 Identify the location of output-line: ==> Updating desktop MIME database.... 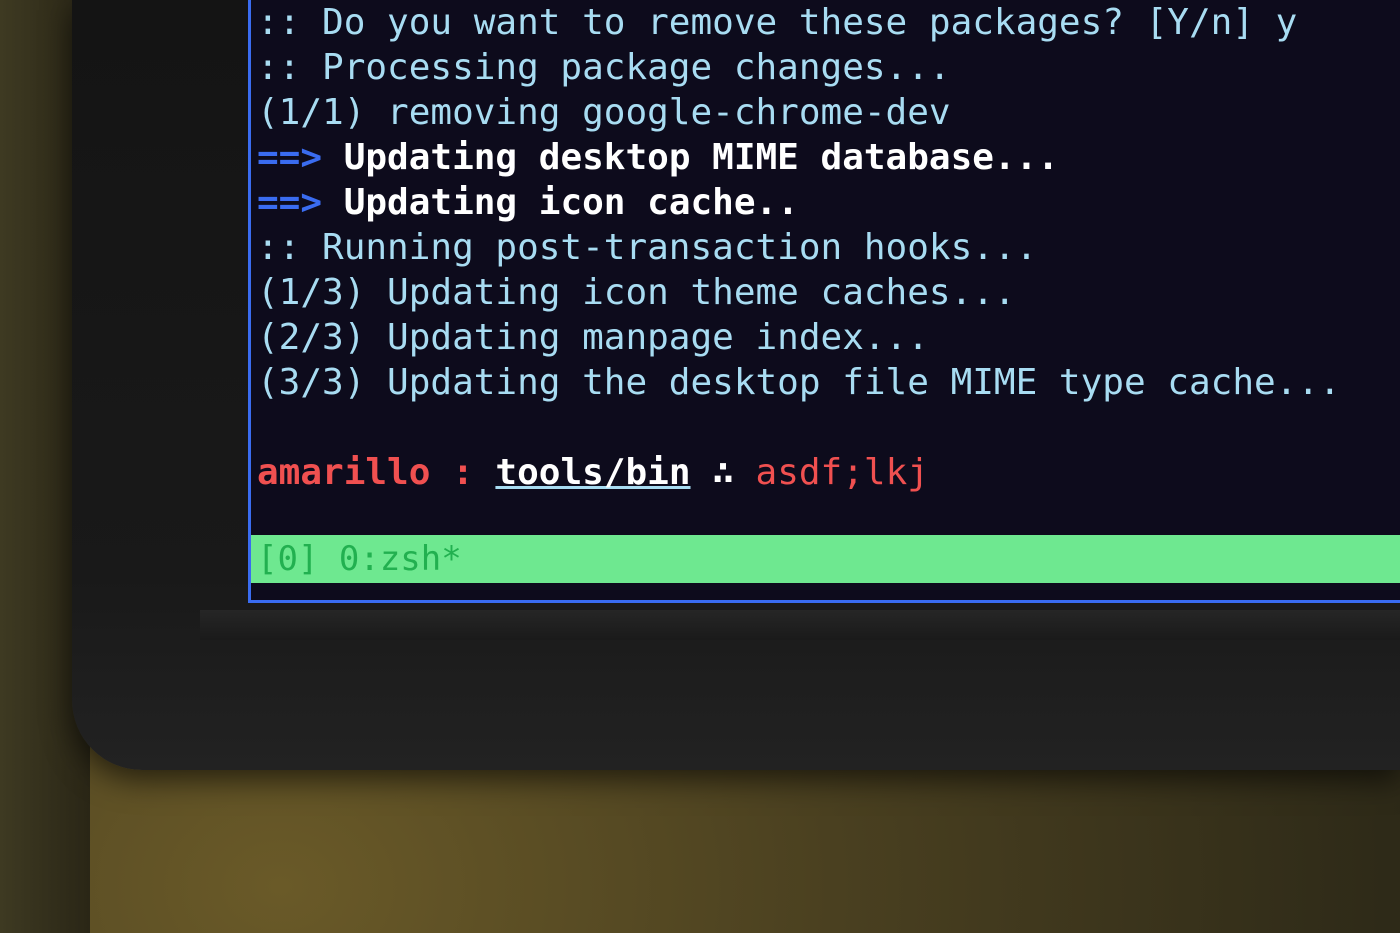
(799, 157).